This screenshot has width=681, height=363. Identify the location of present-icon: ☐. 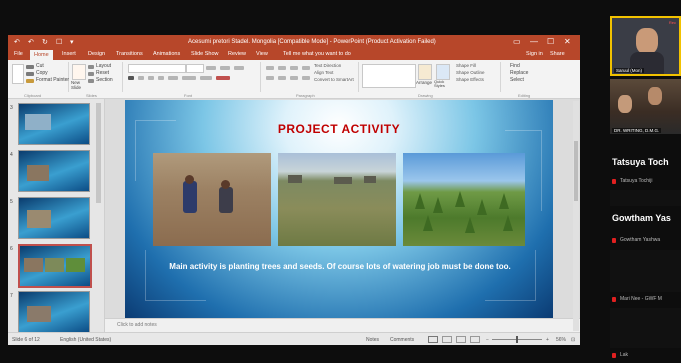
(59, 42).